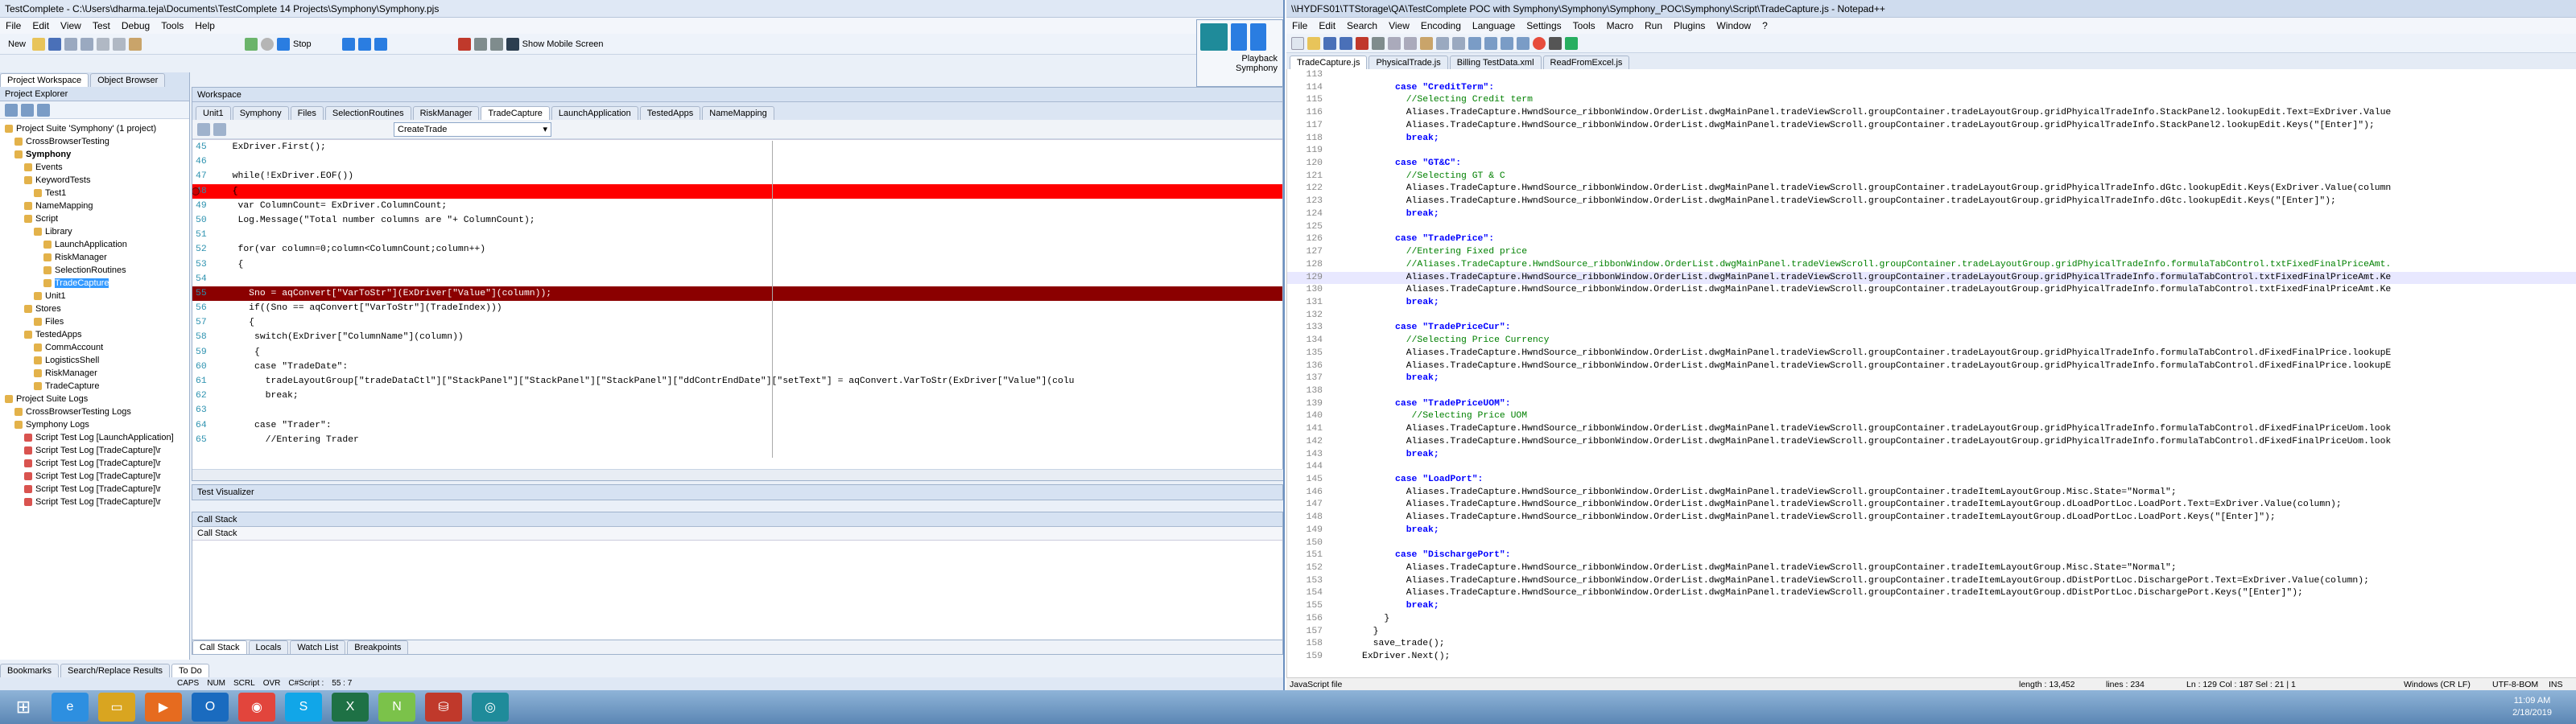 This screenshot has height=724, width=2576. I want to click on bottom-tab-2: To Do, so click(190, 670).